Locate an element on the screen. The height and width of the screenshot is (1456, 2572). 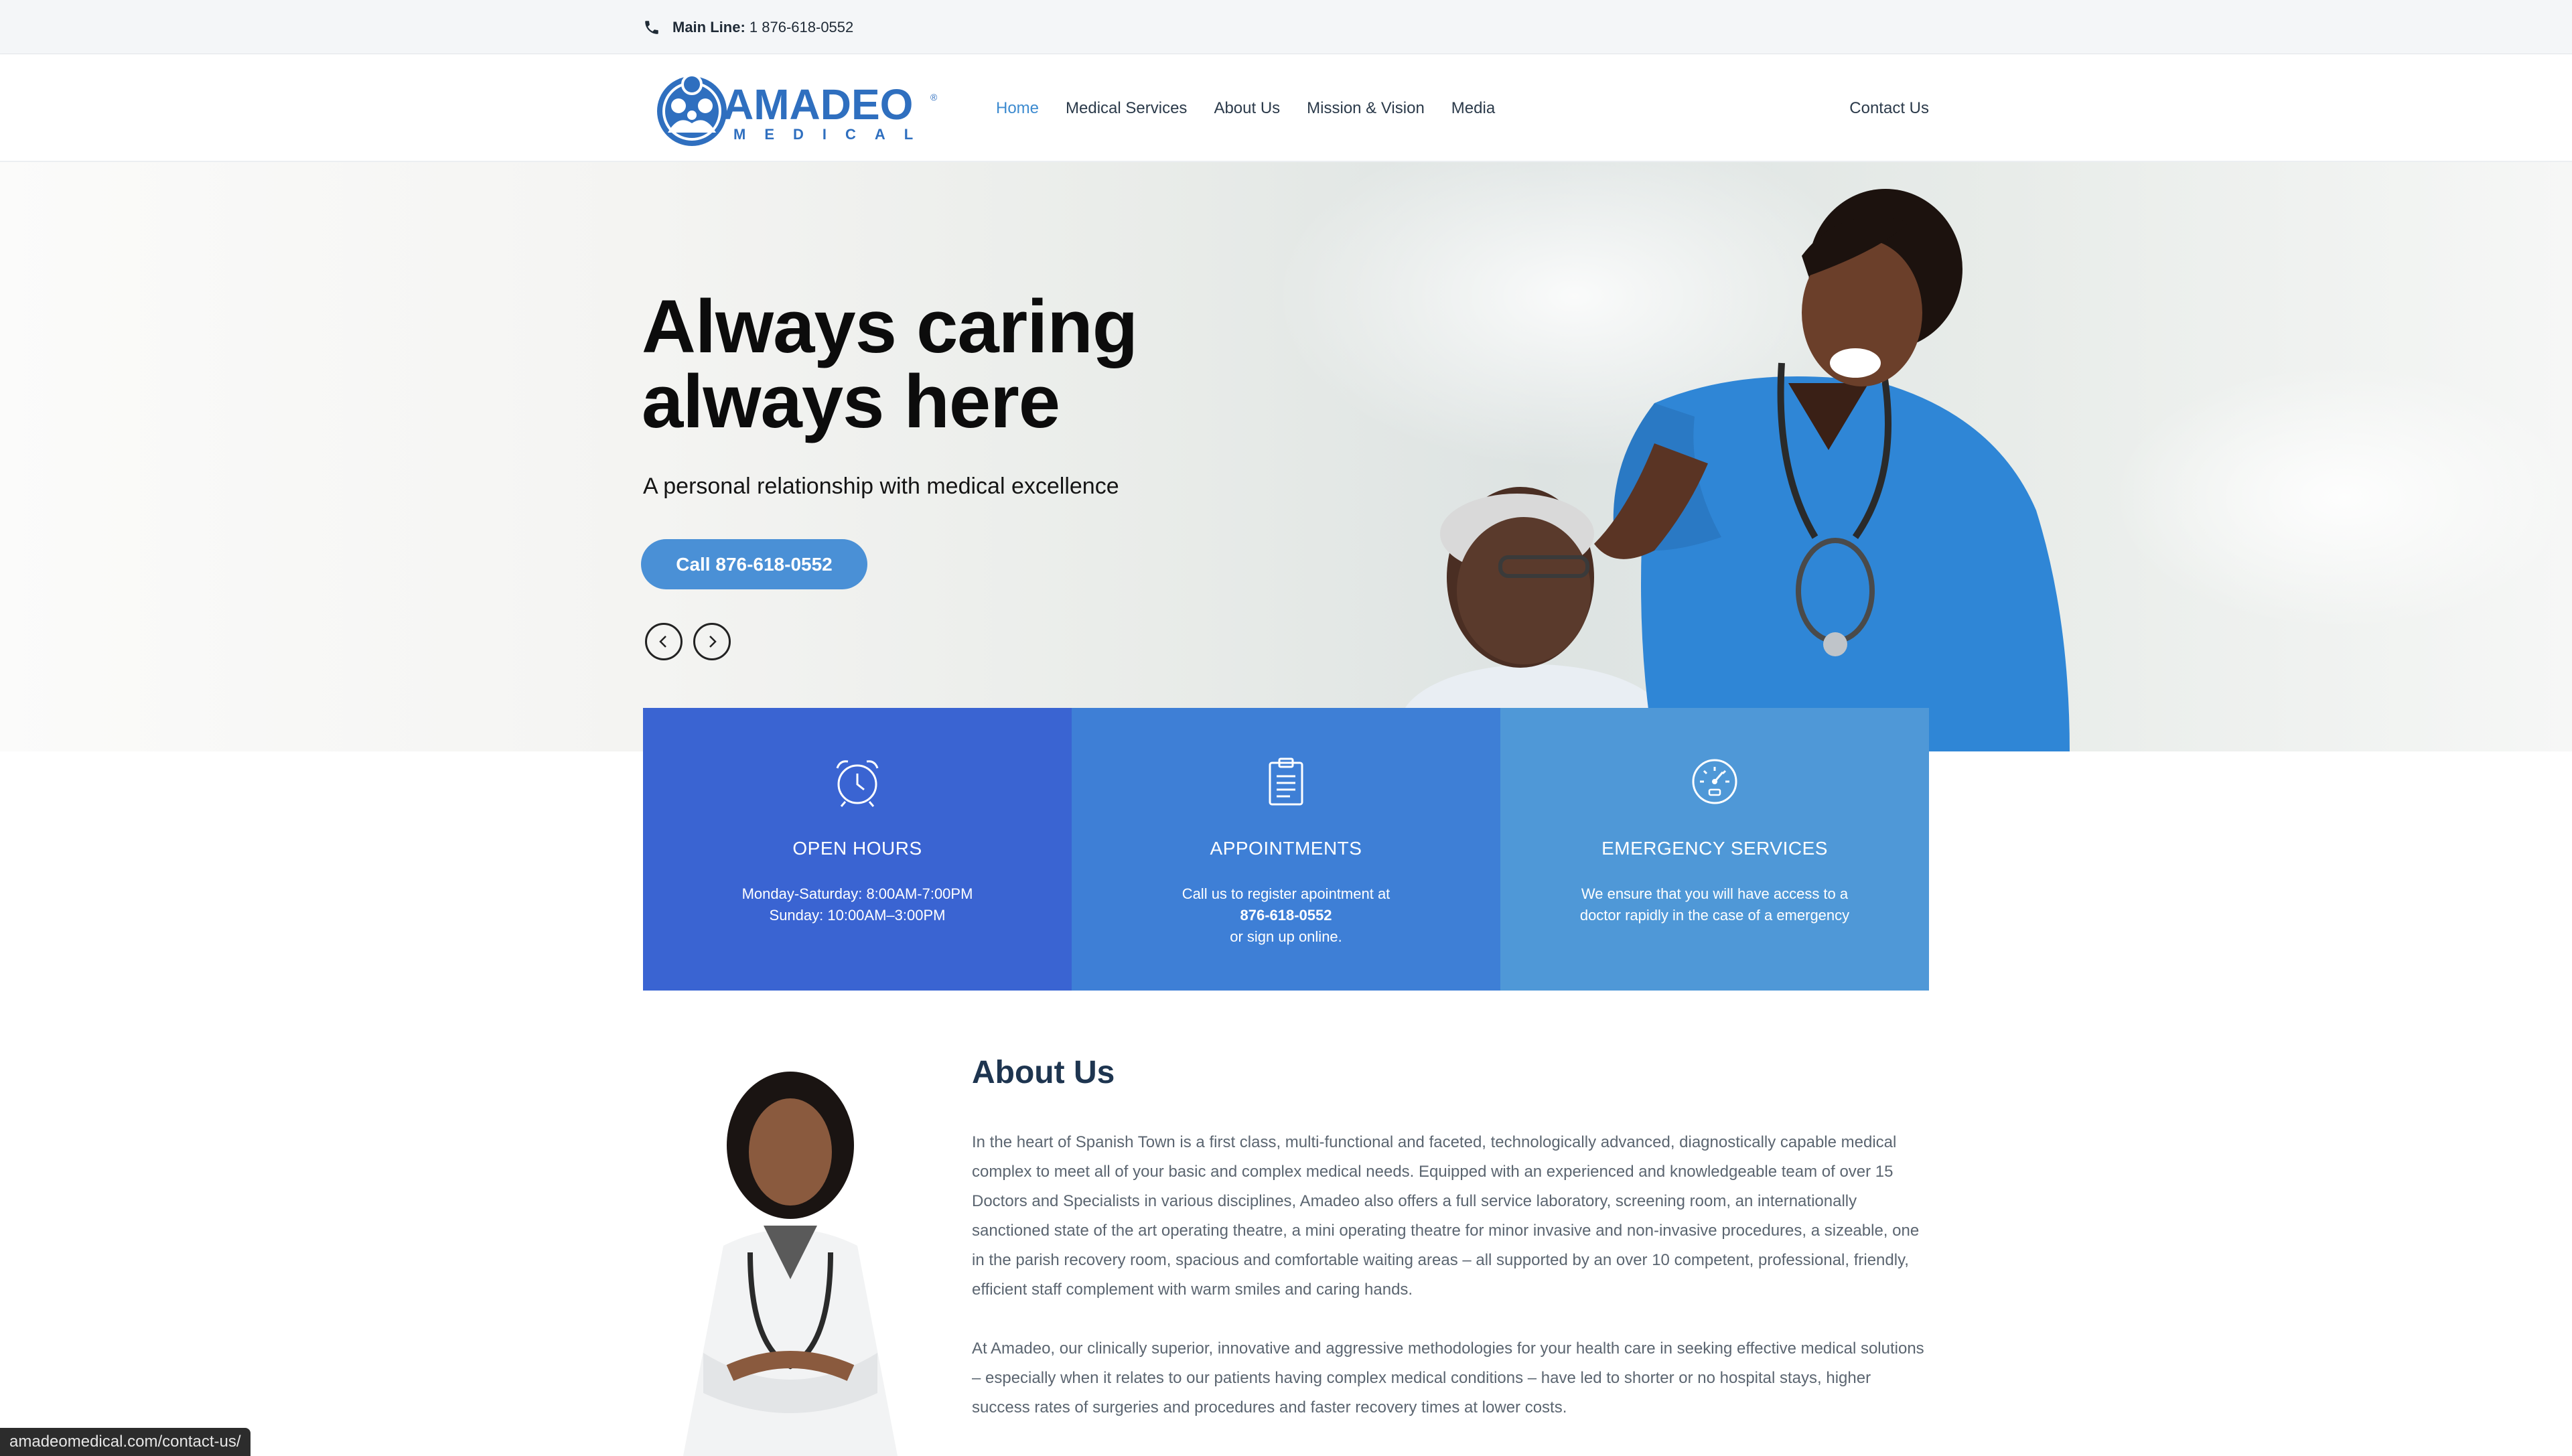
chevron-left-icon is located at coordinates (662, 642).